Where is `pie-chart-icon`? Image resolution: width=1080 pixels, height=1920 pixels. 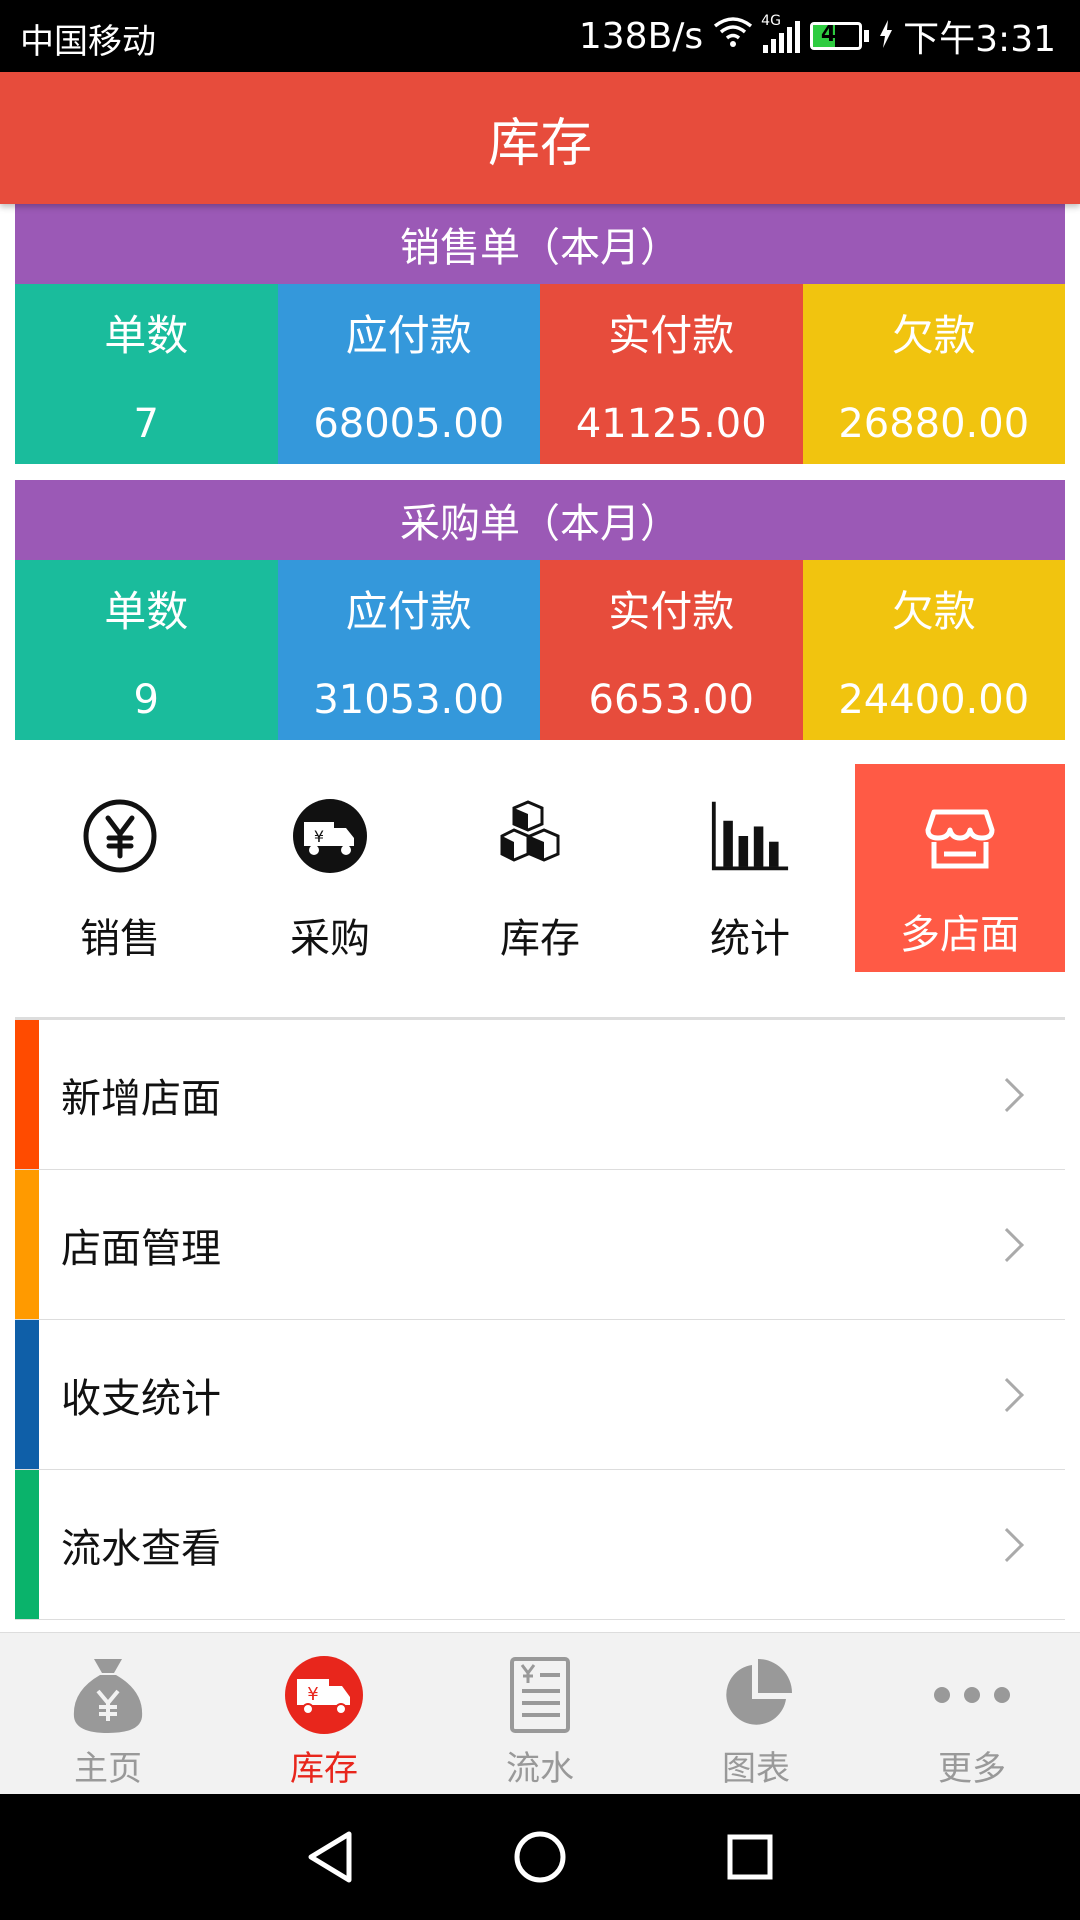
pie-chart-icon is located at coordinates (756, 1695).